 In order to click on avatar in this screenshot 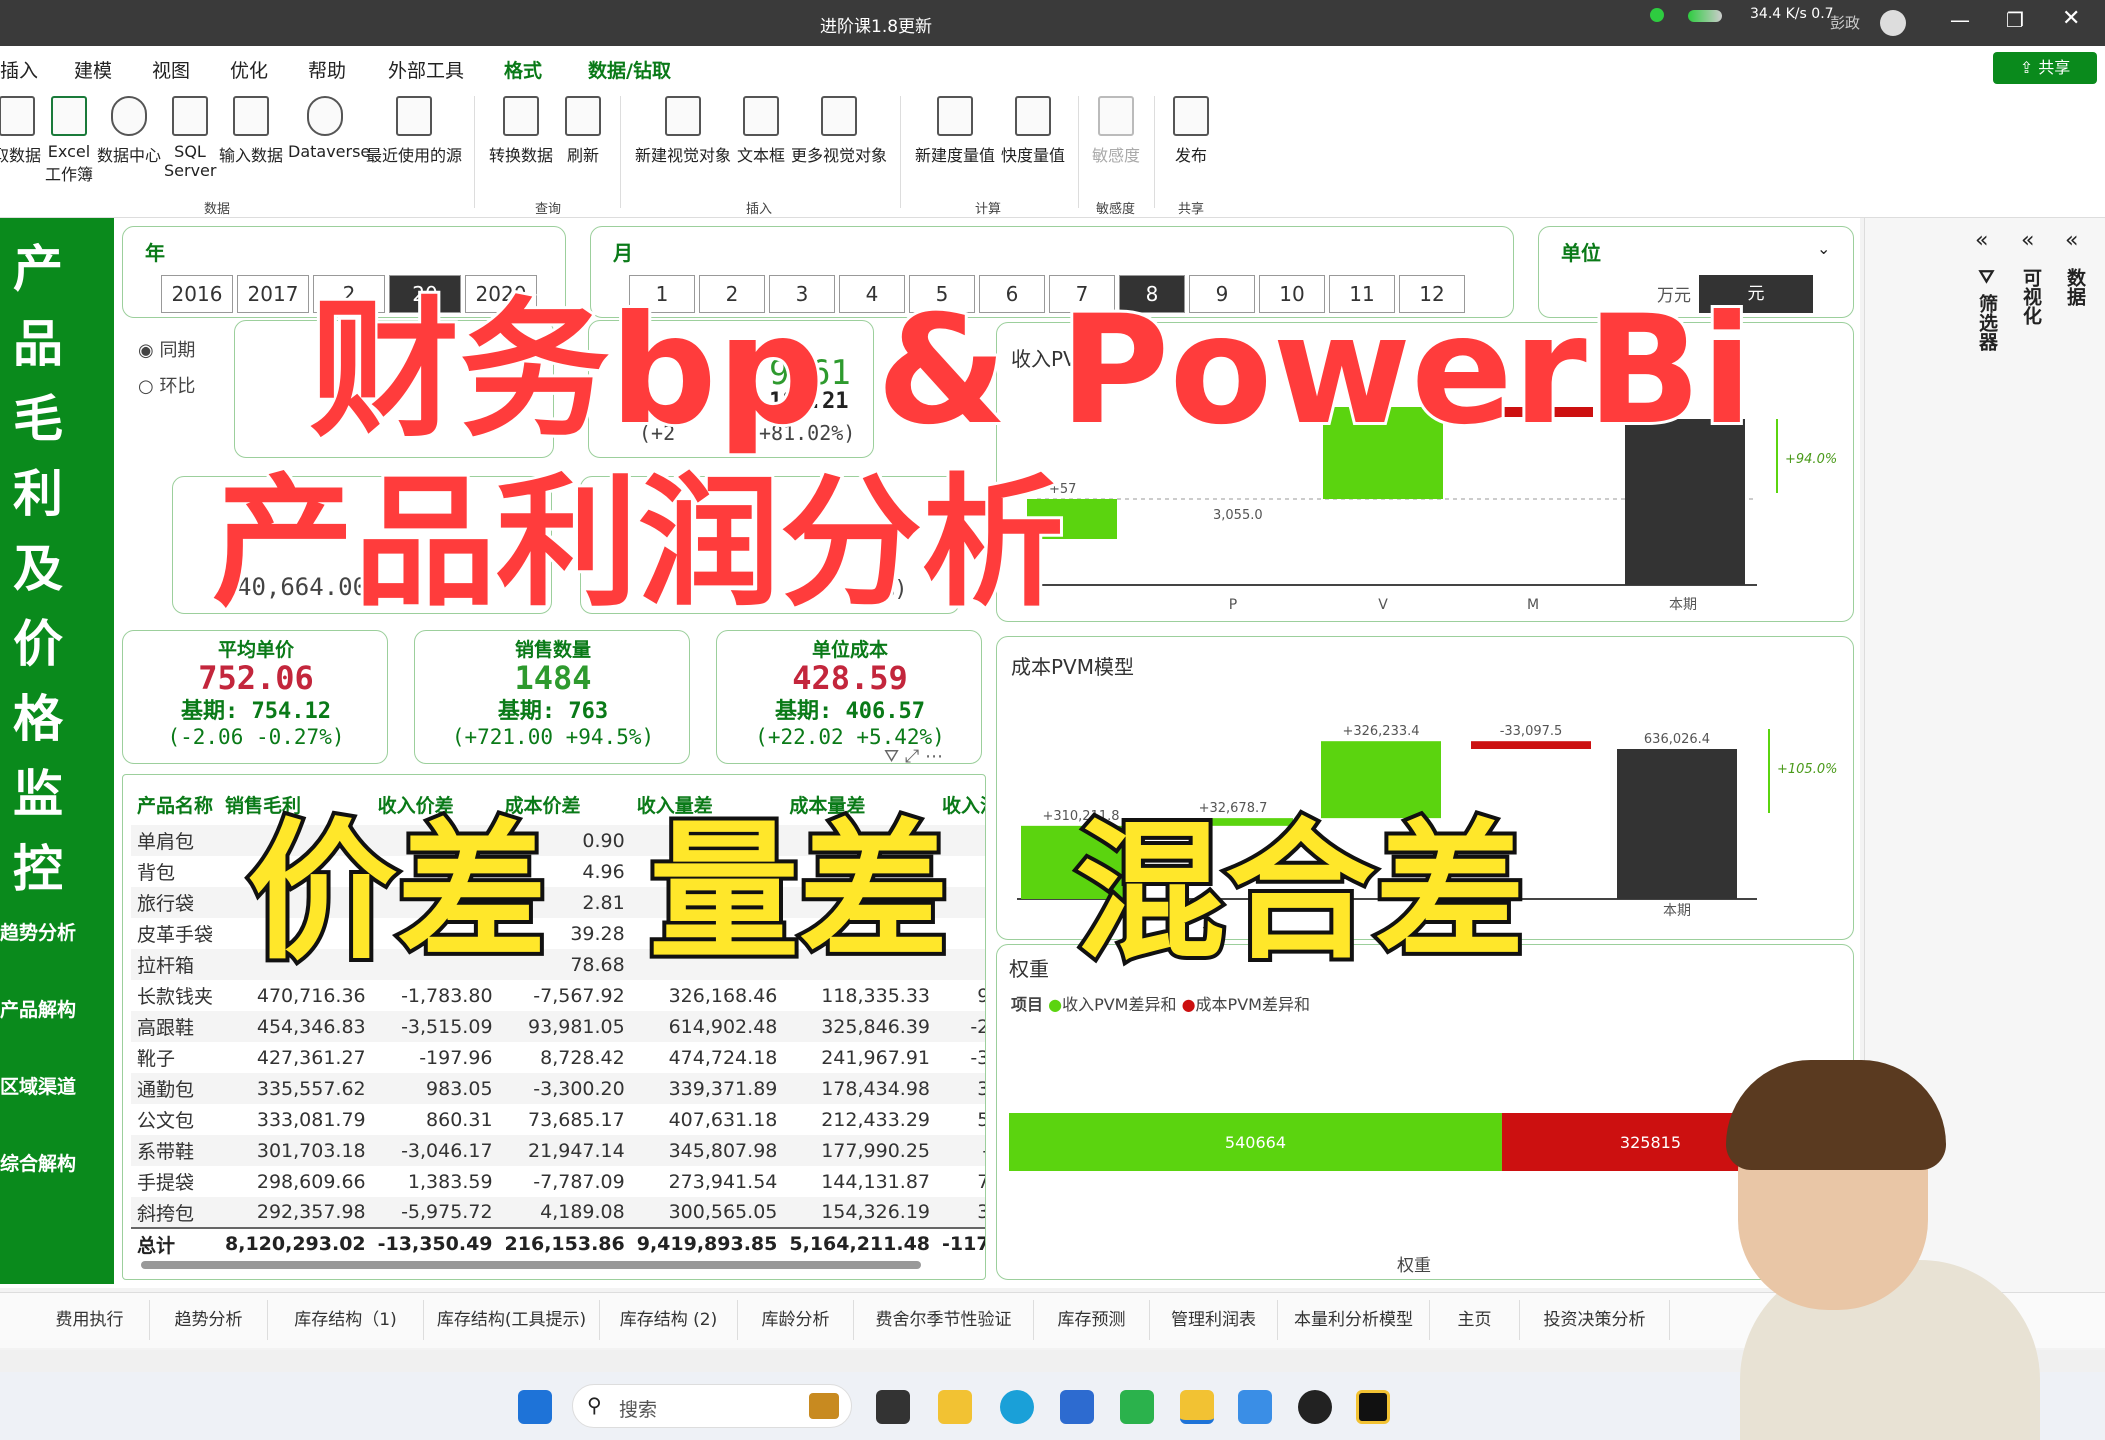, I will do `click(1893, 23)`.